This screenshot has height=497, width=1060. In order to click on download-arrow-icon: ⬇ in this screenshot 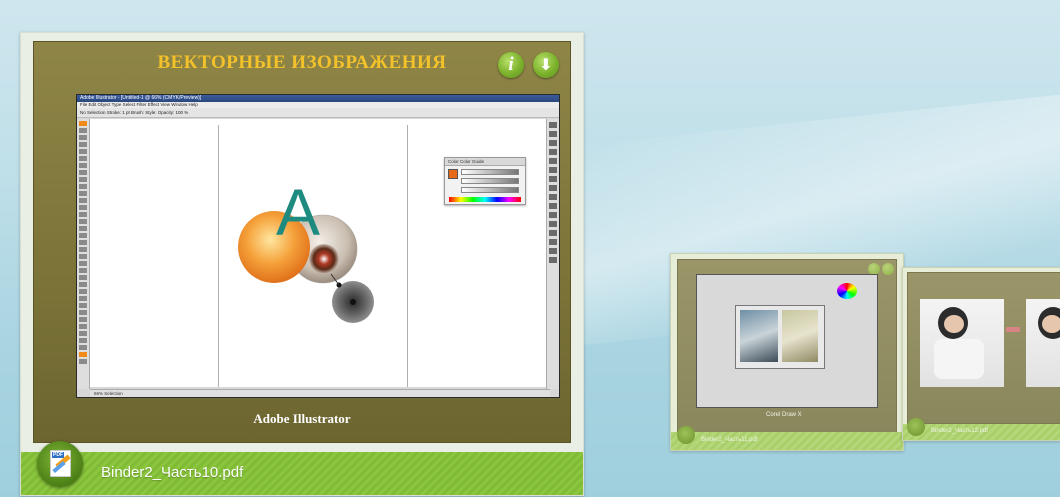, I will do `click(546, 64)`.